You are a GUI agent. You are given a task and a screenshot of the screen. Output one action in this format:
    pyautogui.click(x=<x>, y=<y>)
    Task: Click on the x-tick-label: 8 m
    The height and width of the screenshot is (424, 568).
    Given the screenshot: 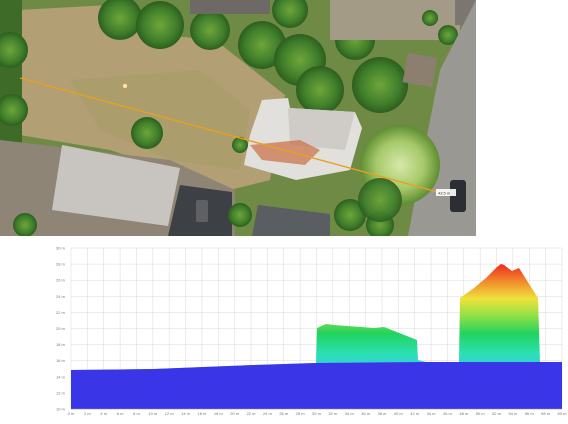 What is the action you would take?
    pyautogui.click(x=136, y=413)
    